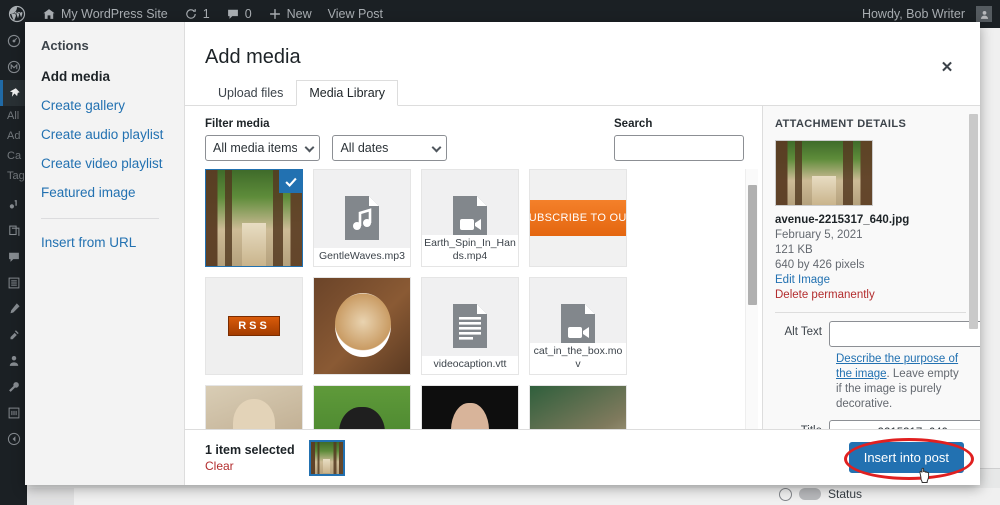 This screenshot has width=1000, height=505. I want to click on title-row: Title, so click(877, 424).